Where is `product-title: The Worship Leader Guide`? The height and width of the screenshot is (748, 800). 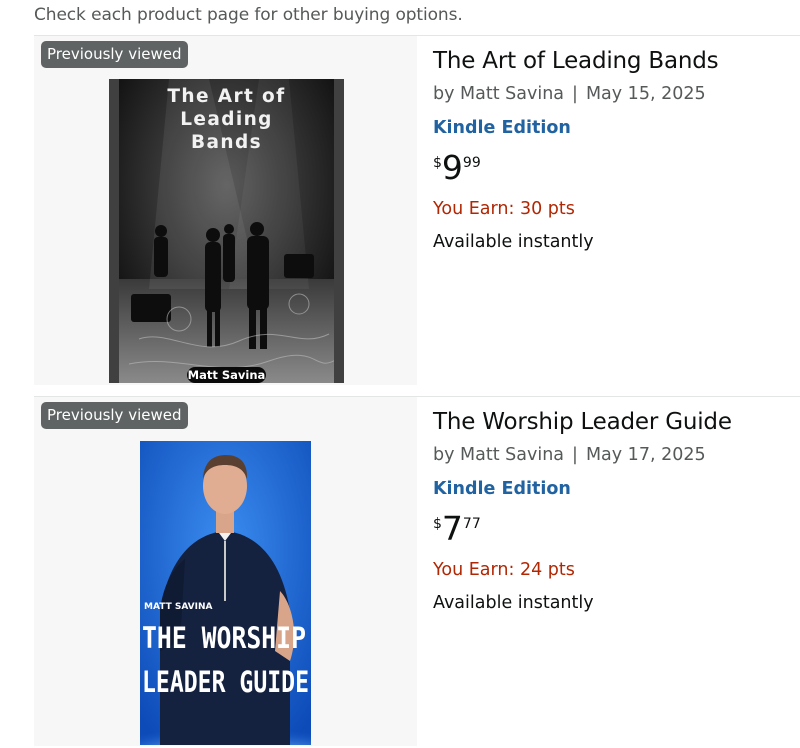 product-title: The Worship Leader Guide is located at coordinates (582, 422).